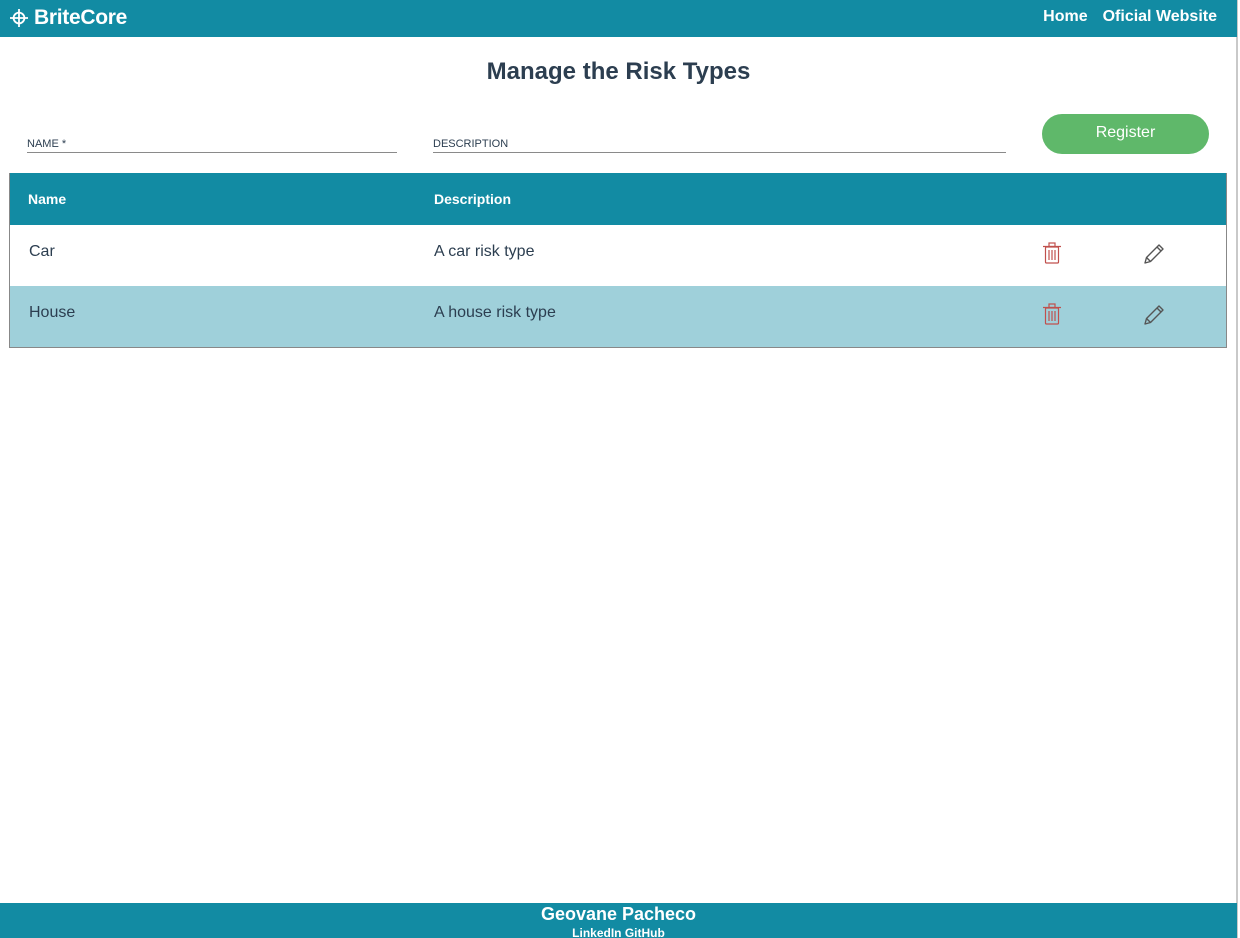 The width and height of the screenshot is (1240, 938). What do you see at coordinates (618, 199) in the screenshot?
I see `table-header: Name Description` at bounding box center [618, 199].